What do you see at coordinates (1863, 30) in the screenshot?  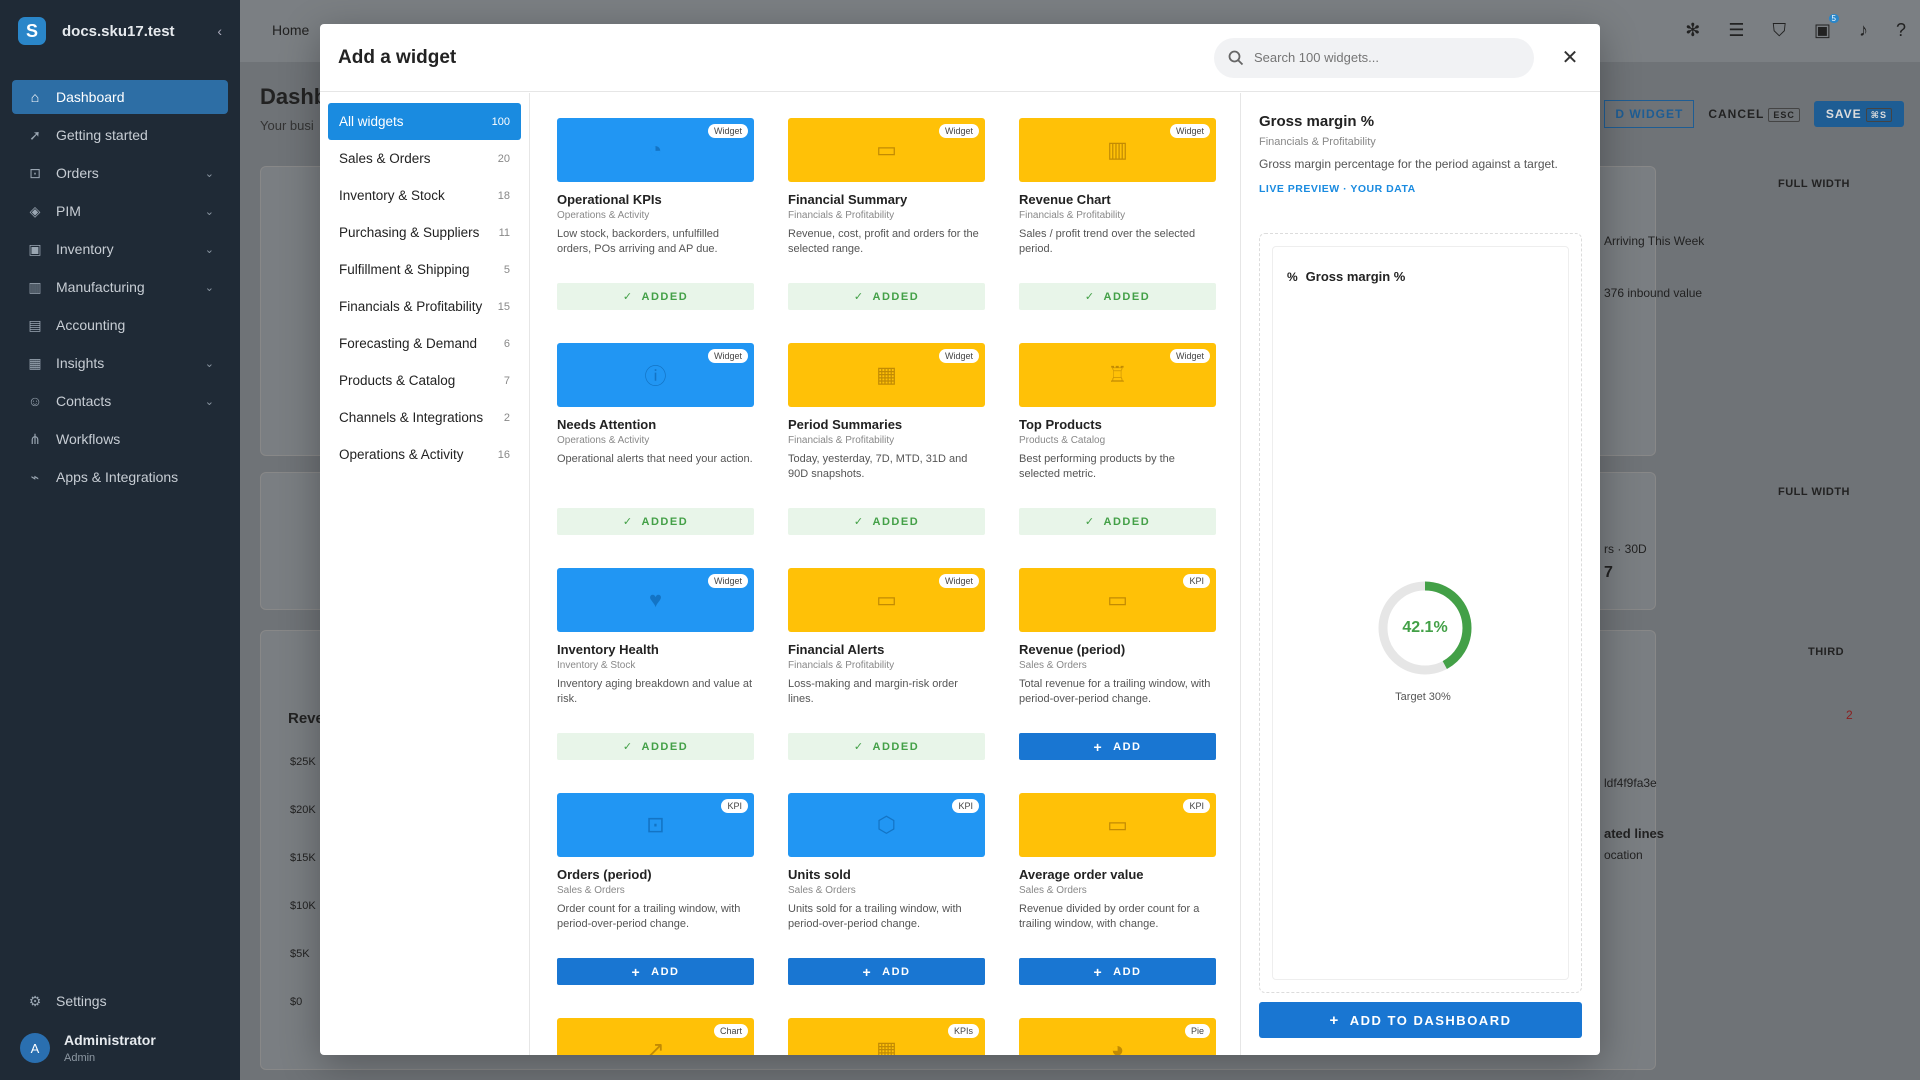 I see `bell-icon: ♪` at bounding box center [1863, 30].